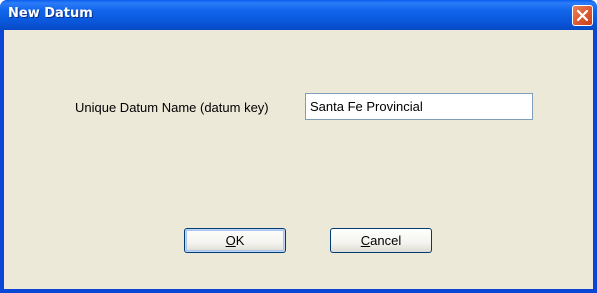 This screenshot has width=597, height=293. I want to click on ok-button-label: K, so click(240, 240).